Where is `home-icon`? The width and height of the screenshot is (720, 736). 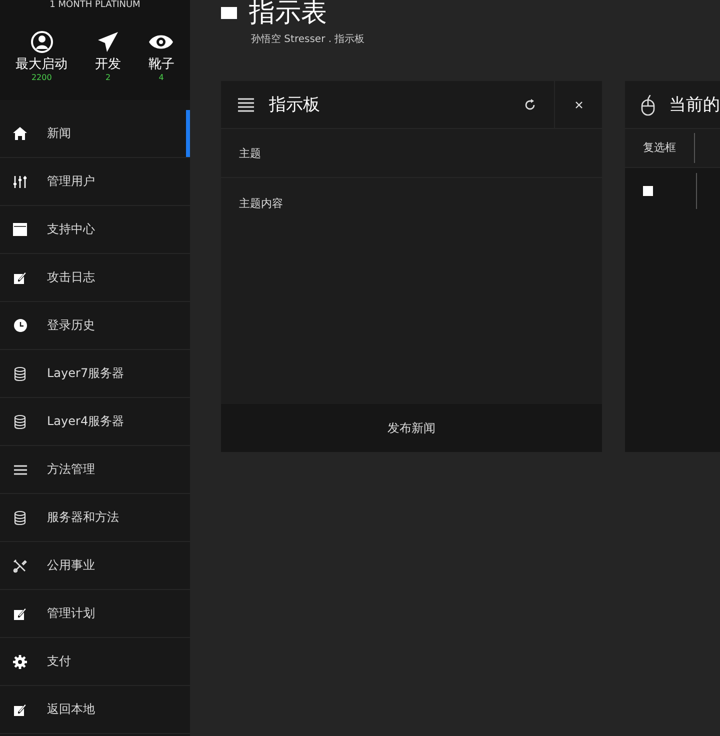
home-icon is located at coordinates (20, 133).